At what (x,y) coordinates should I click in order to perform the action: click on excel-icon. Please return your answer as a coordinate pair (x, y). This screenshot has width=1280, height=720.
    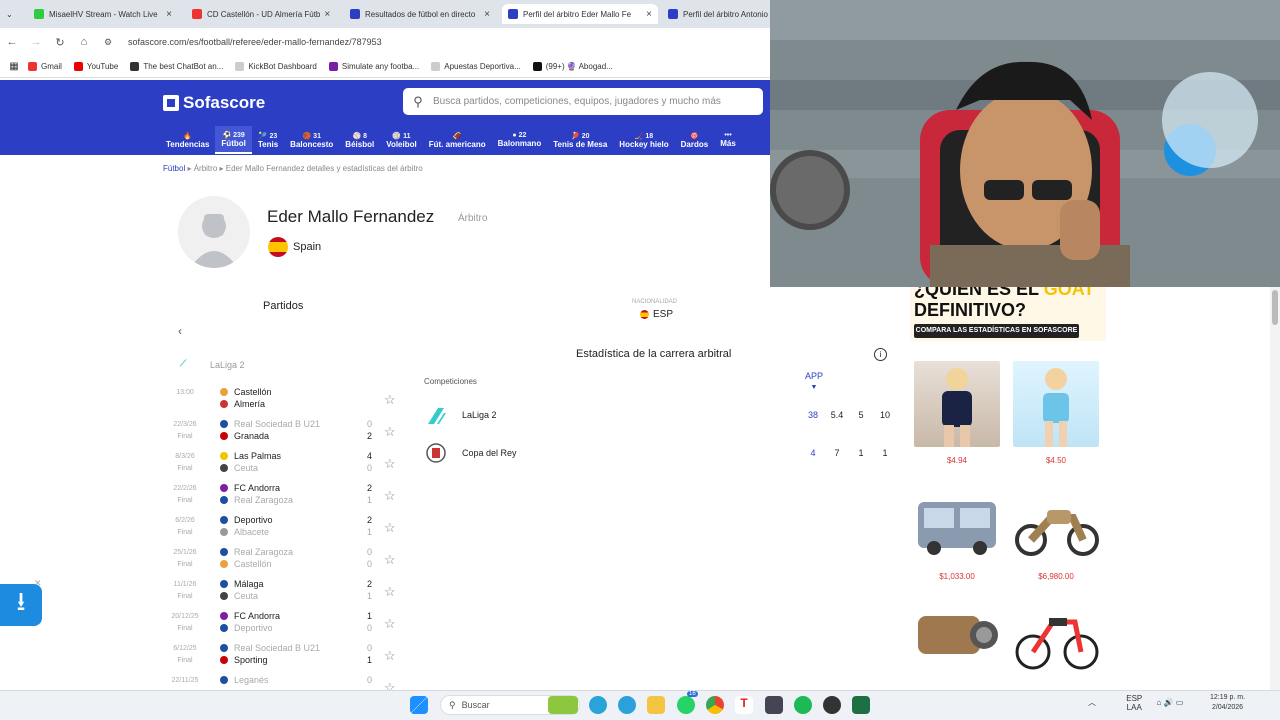
    Looking at the image, I should click on (861, 705).